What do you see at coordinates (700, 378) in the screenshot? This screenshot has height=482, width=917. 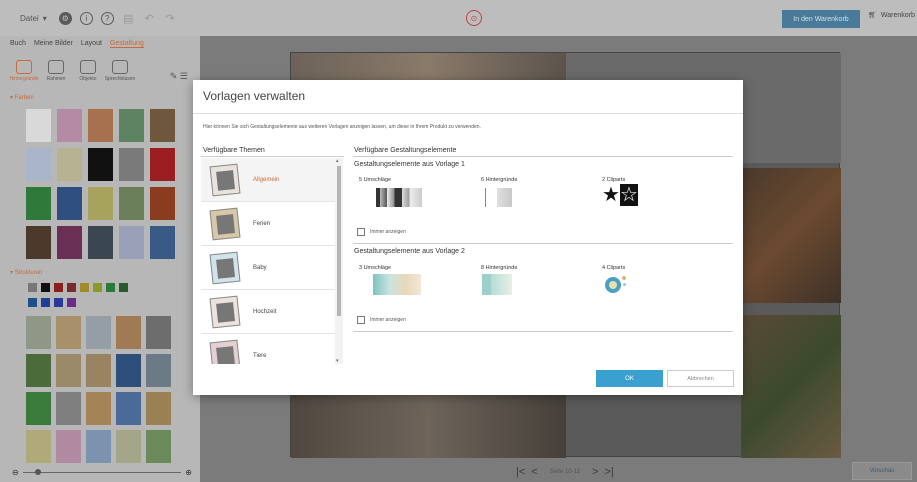 I see `cancel-button: Abbrechen` at bounding box center [700, 378].